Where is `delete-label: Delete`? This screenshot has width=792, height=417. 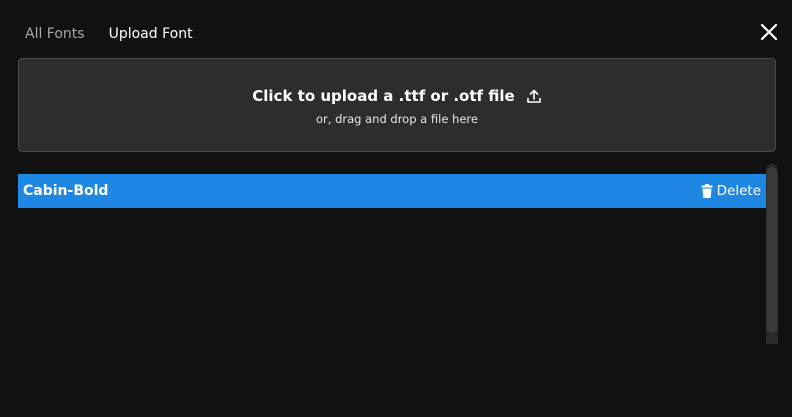
delete-label: Delete is located at coordinates (738, 191).